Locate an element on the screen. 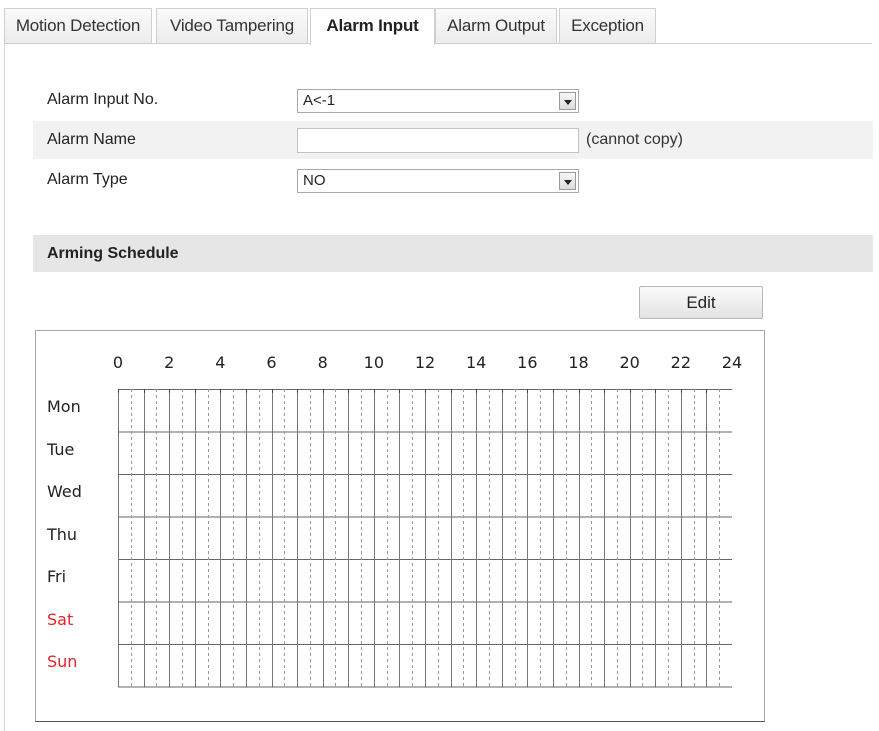 Image resolution: width=879 pixels, height=731 pixels. hour-label: 10 is located at coordinates (374, 362).